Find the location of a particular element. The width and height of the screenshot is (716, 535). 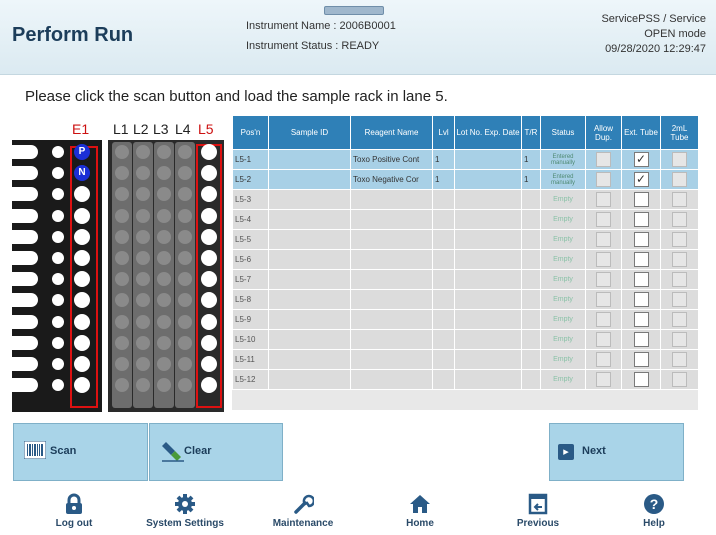

e1-rack: PN is located at coordinates (57, 276).